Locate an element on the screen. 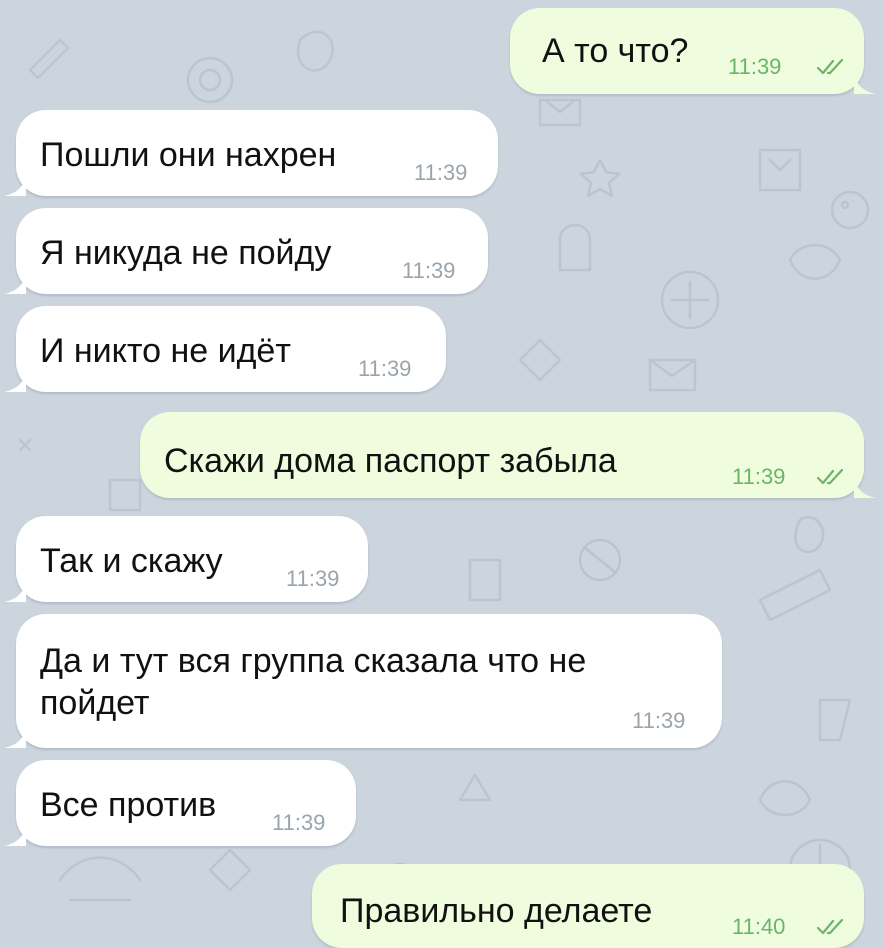 The image size is (884, 948). incoming-message: Все против 11:39 is located at coordinates (180, 803).